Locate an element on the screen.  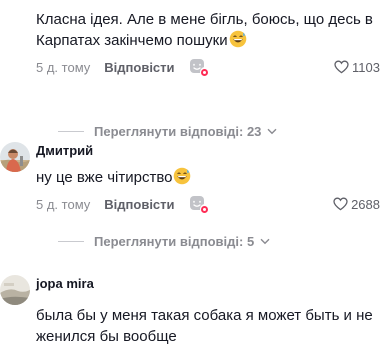
like-count: 2688 is located at coordinates (365, 204).